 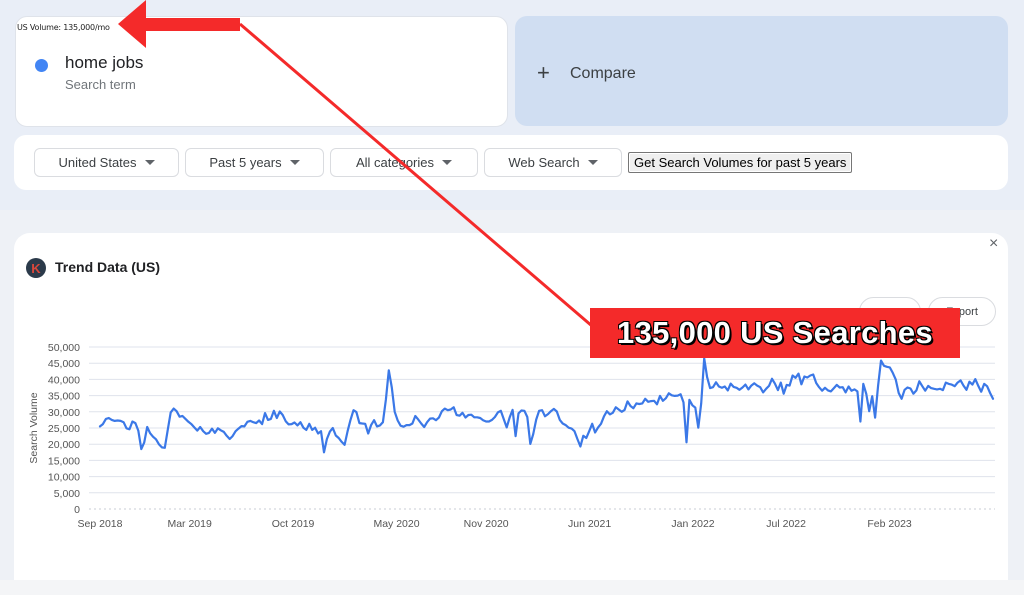 What do you see at coordinates (64, 478) in the screenshot?
I see `y-tick-label: 10,000` at bounding box center [64, 478].